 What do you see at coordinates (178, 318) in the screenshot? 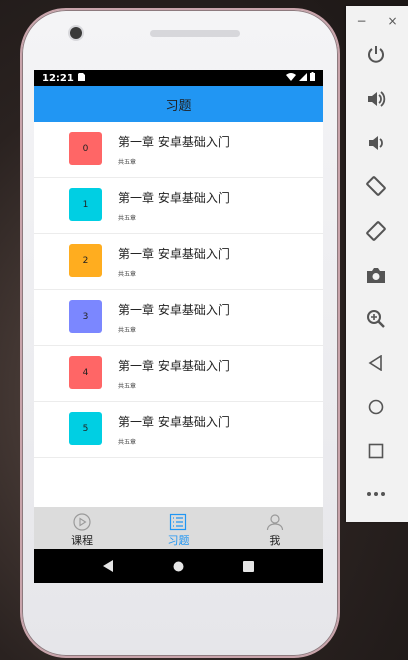
I see `list-item: 3 第一章 安卓基础入门 共五章` at bounding box center [178, 318].